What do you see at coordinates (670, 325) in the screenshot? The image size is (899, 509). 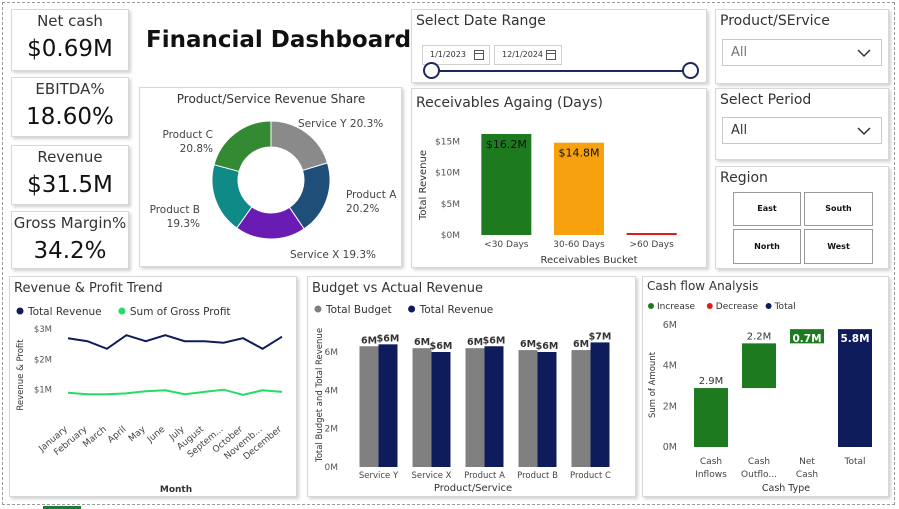 I see `y-tick-label: 6M` at bounding box center [670, 325].